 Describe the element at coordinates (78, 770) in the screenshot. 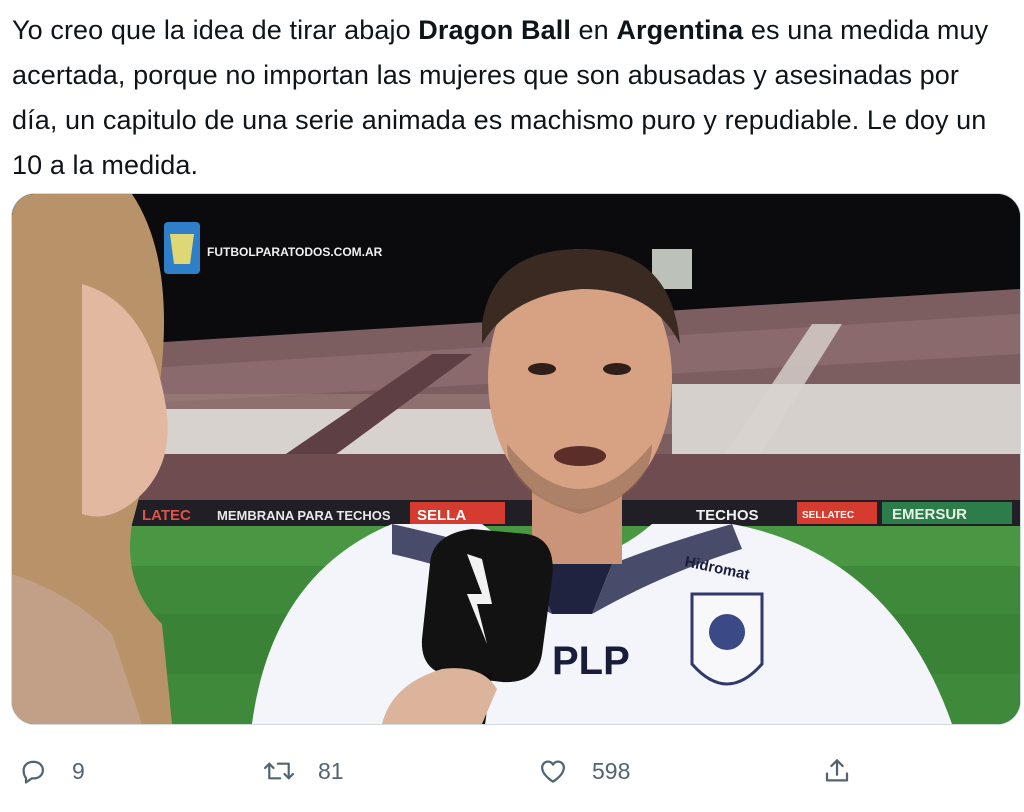

I see `reply-count: 9` at that location.